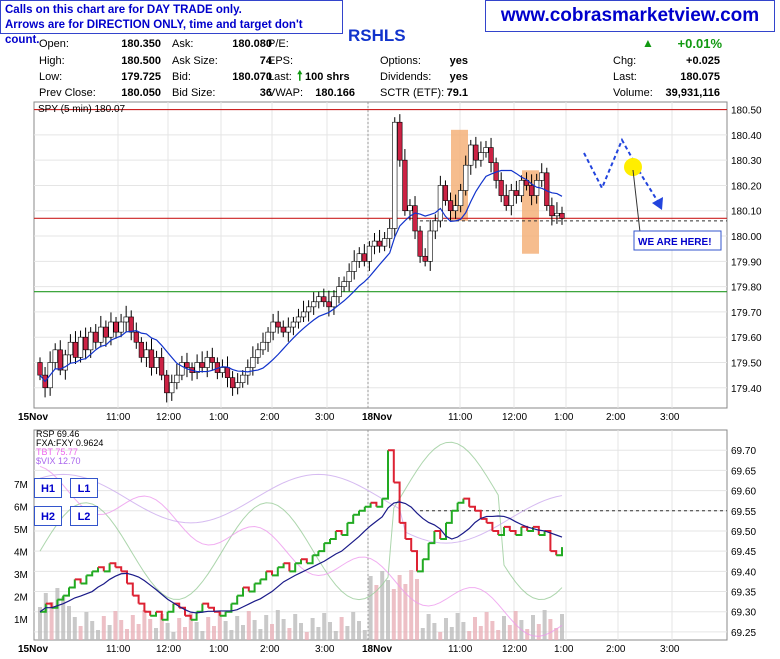 Image resolution: width=780 pixels, height=659 pixels. Describe the element at coordinates (746, 161) in the screenshot. I see `price-tick-label: 180.30` at that location.